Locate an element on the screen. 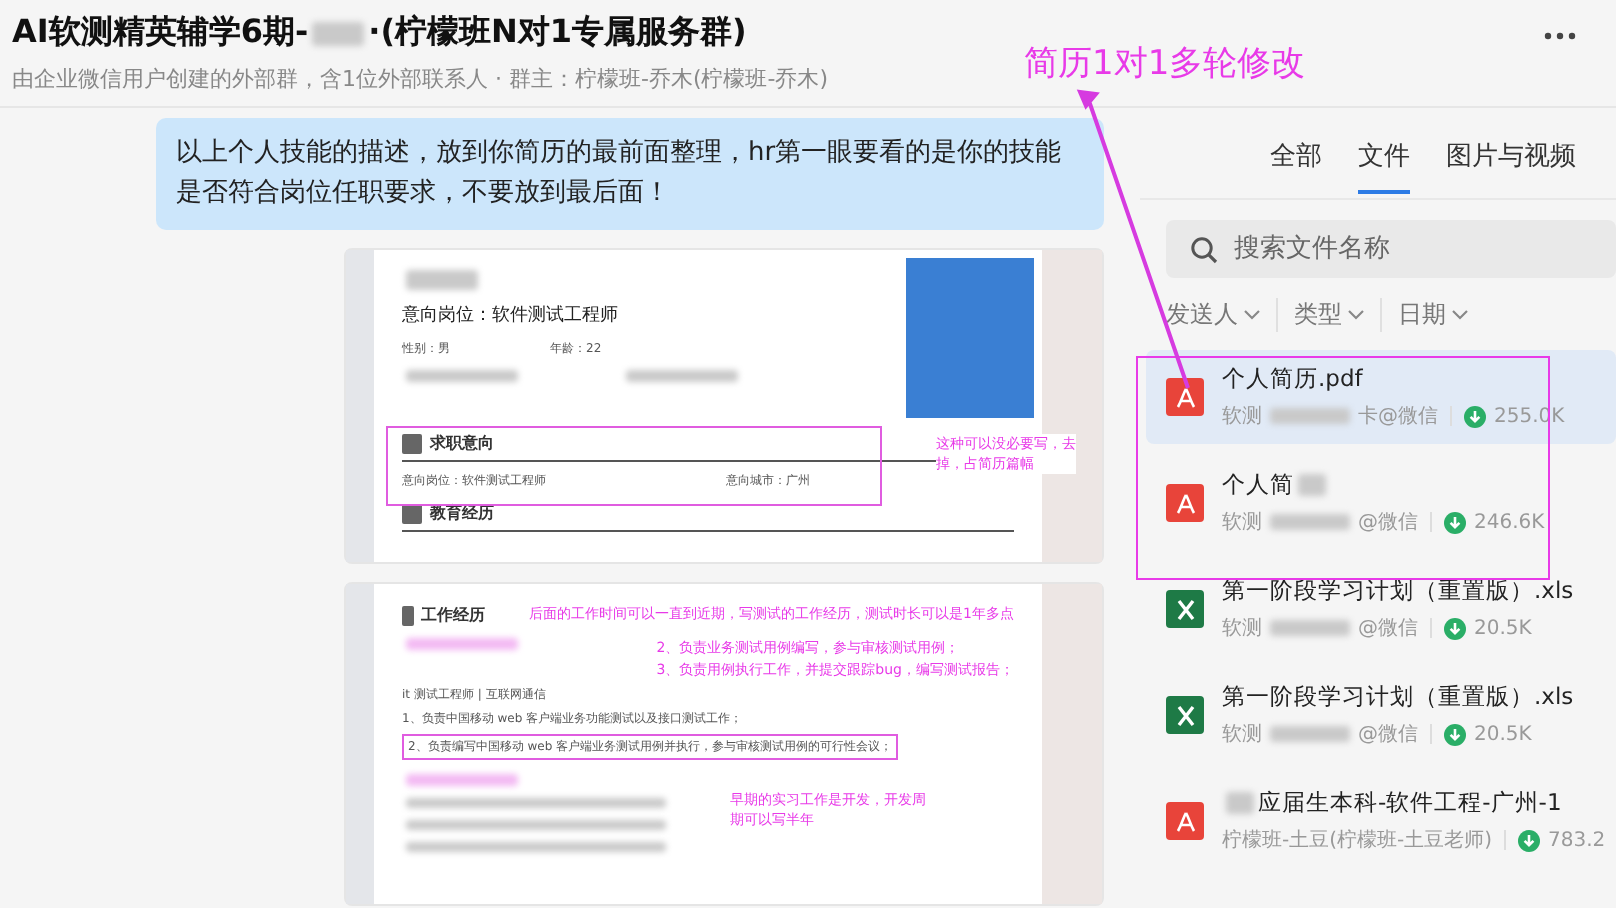  chat-subtitle: 由企业微信用户创建的外部群，含1位外部联系人 · 群主：柠檬班-乔木(柠檬班-乔木) is located at coordinates (421, 79).